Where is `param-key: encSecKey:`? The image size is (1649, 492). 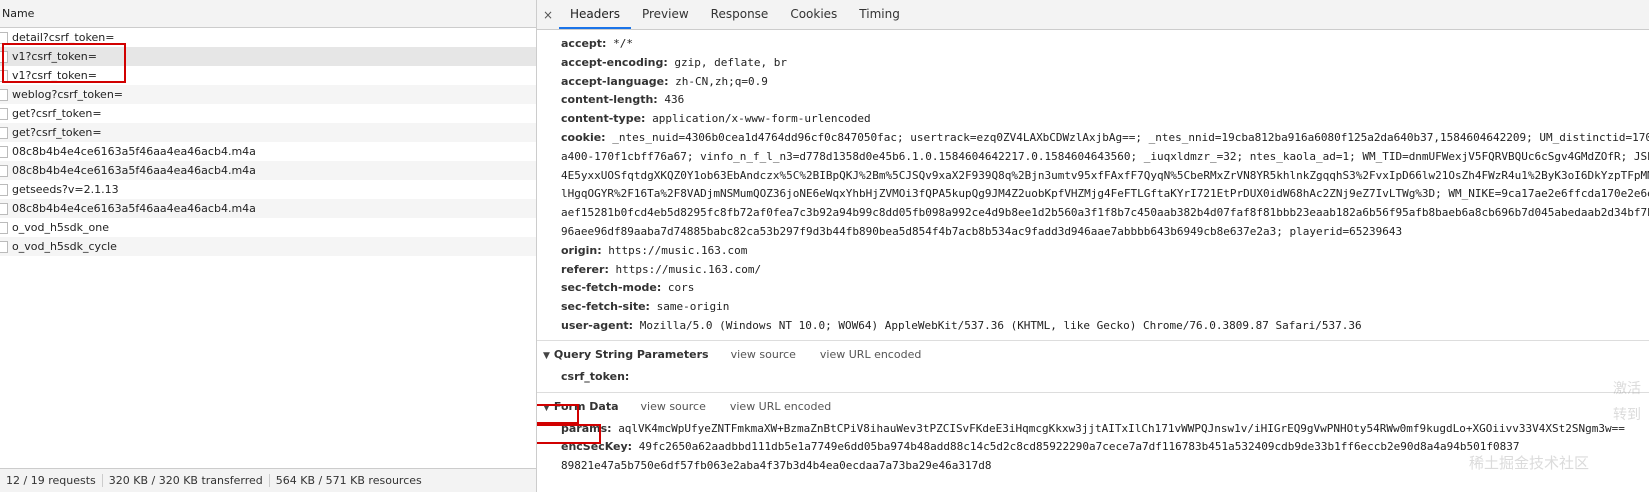 param-key: encSecKey: is located at coordinates (597, 447).